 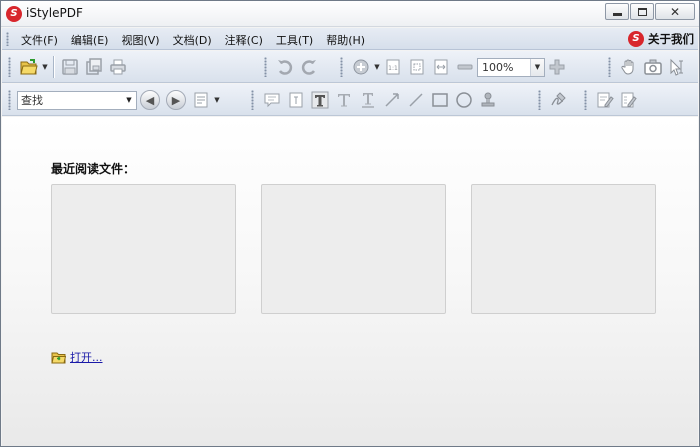 What do you see at coordinates (629, 67) in the screenshot?
I see `hand-tool-icon` at bounding box center [629, 67].